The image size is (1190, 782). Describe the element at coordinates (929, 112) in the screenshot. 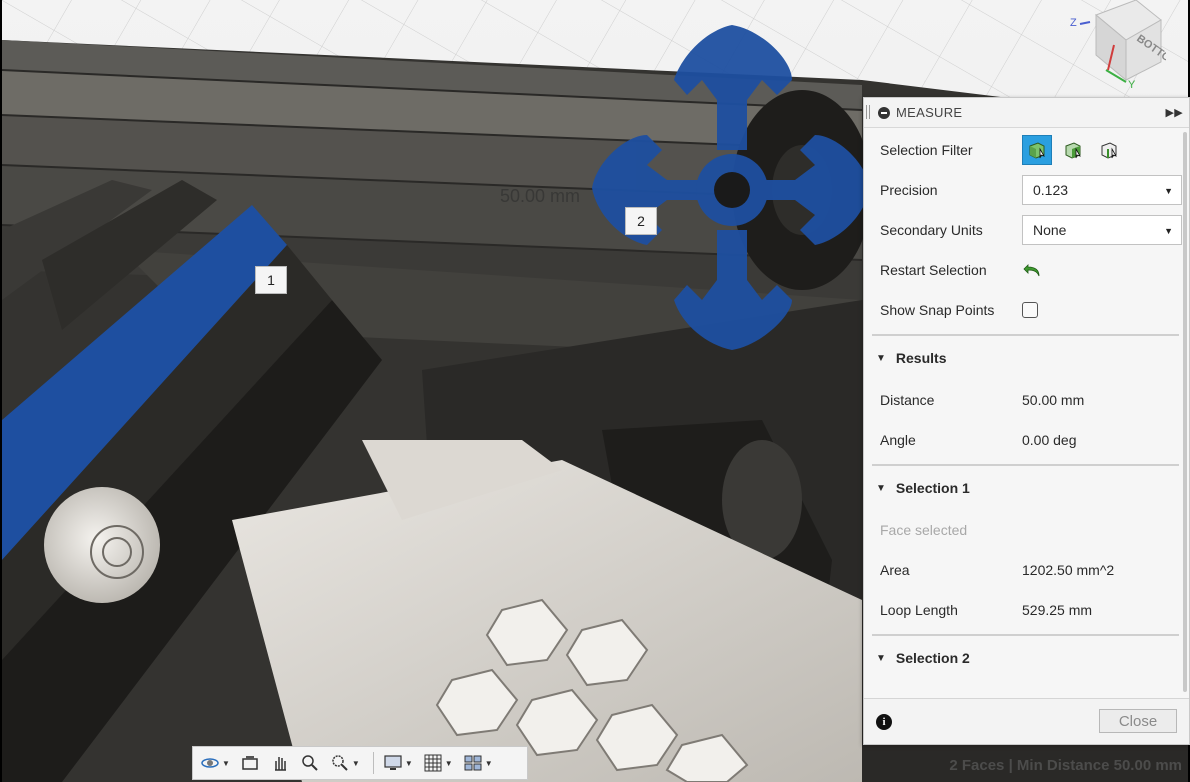

I see `panel-title: MEASURE` at that location.